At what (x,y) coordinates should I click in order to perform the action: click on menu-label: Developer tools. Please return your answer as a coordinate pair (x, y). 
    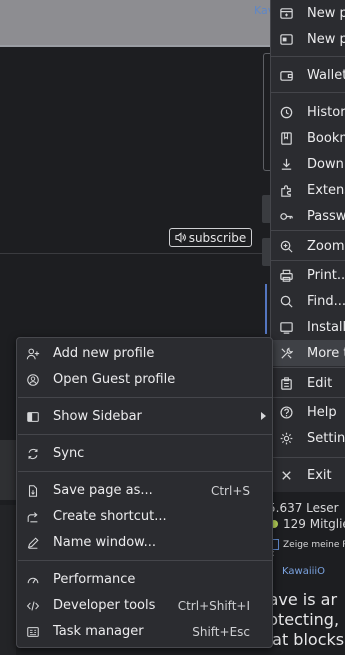
    Looking at the image, I should click on (104, 605).